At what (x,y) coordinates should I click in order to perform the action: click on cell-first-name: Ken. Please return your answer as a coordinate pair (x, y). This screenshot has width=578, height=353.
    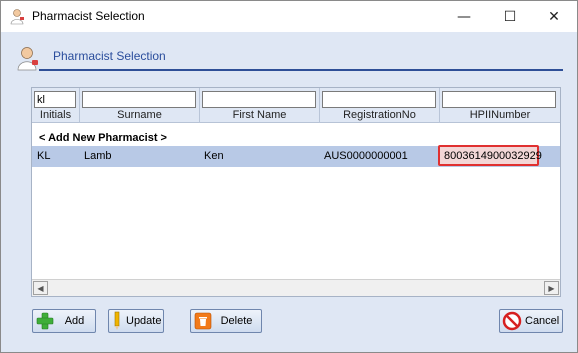
    Looking at the image, I should click on (214, 156).